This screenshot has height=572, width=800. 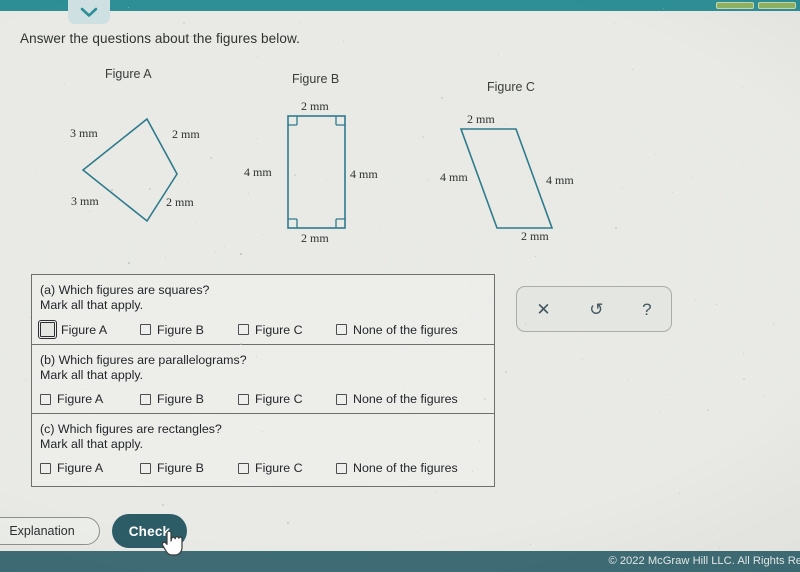 I want to click on clear-button: ✕, so click(x=543, y=309).